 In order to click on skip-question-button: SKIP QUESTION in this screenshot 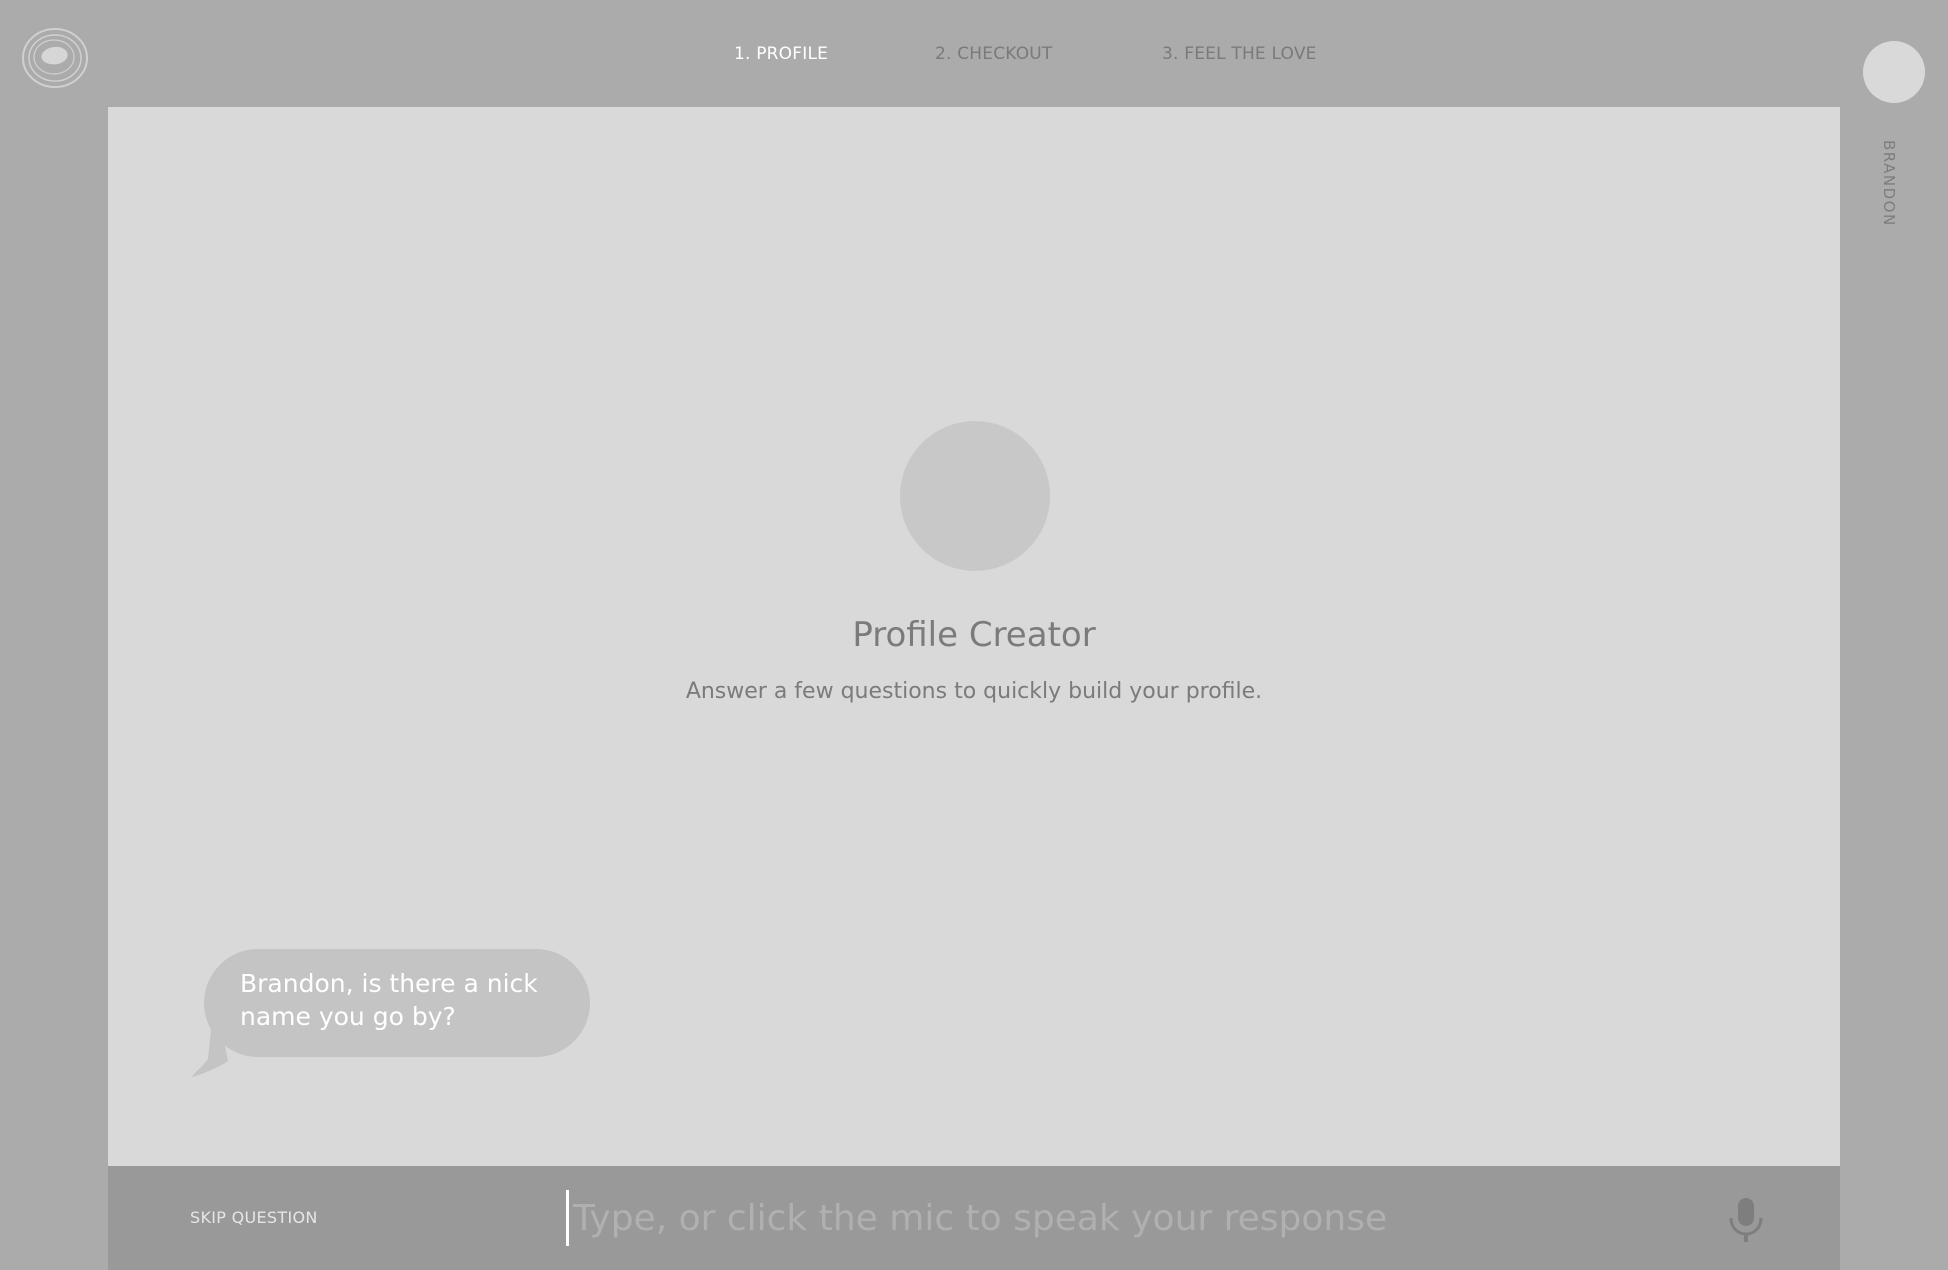, I will do `click(254, 1217)`.